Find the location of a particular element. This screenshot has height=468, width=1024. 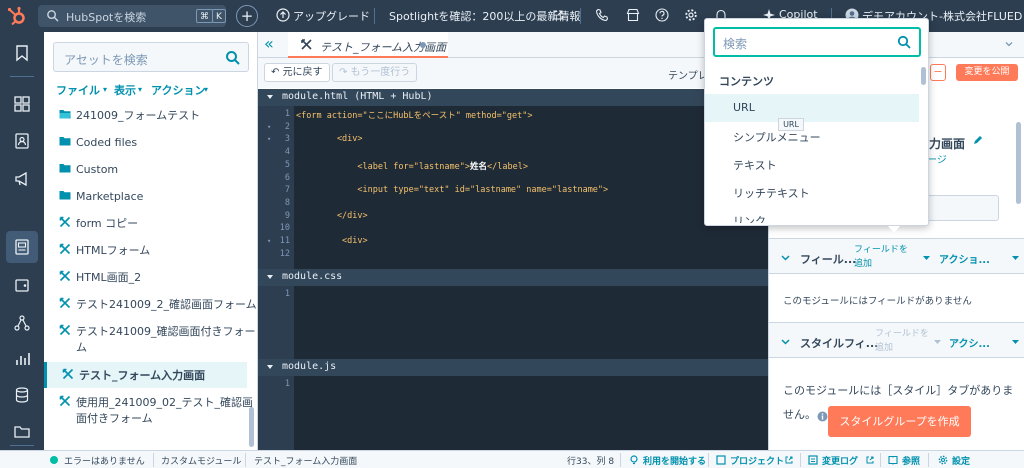

redo-button: ↷ もう一度行う is located at coordinates (375, 72).